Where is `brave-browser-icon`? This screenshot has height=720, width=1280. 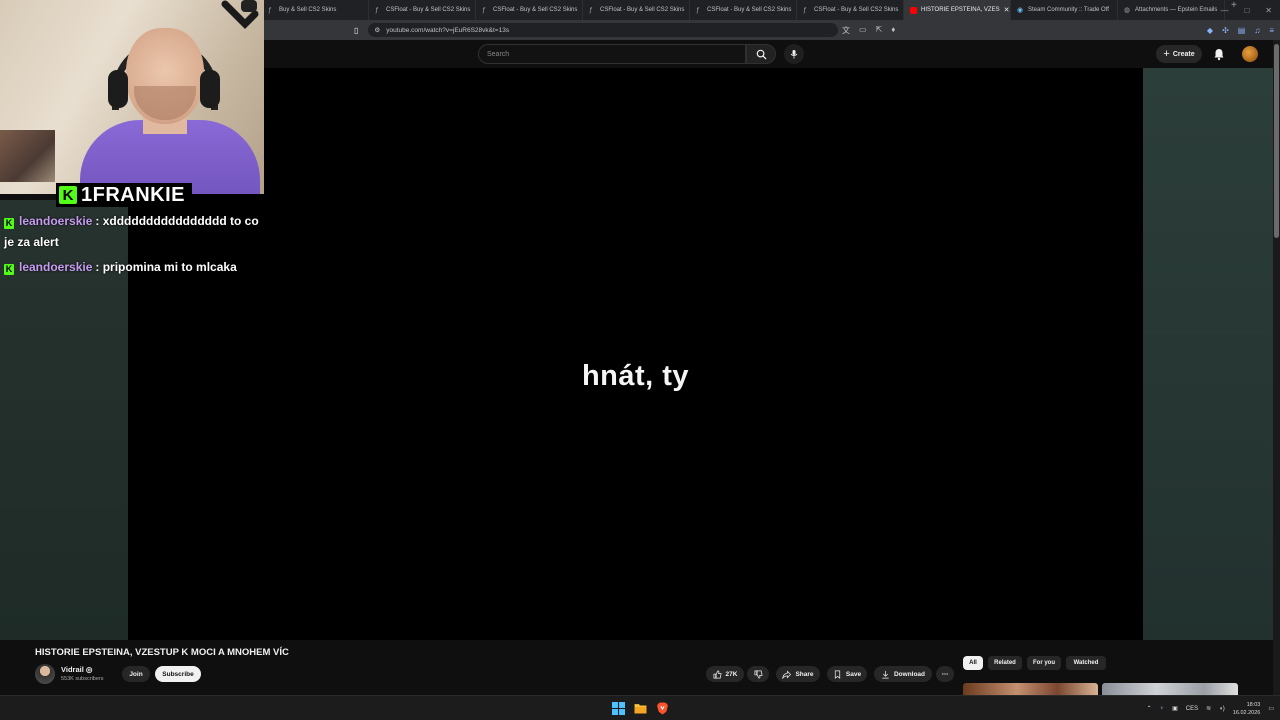
brave-browser-icon is located at coordinates (662, 708).